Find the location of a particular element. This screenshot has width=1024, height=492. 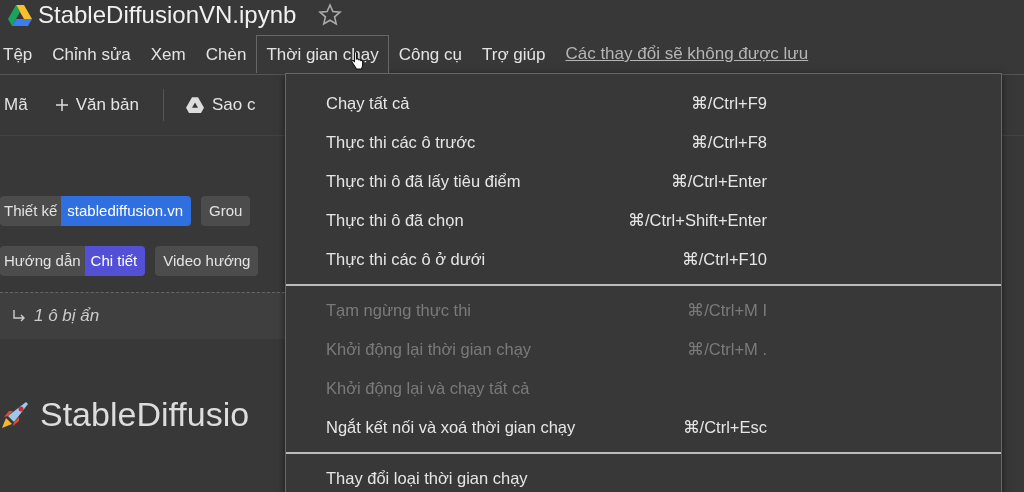

menu-item: Thực thi ô đã chọn ⌘/Ctrl+Shift+Enter is located at coordinates (526, 220).